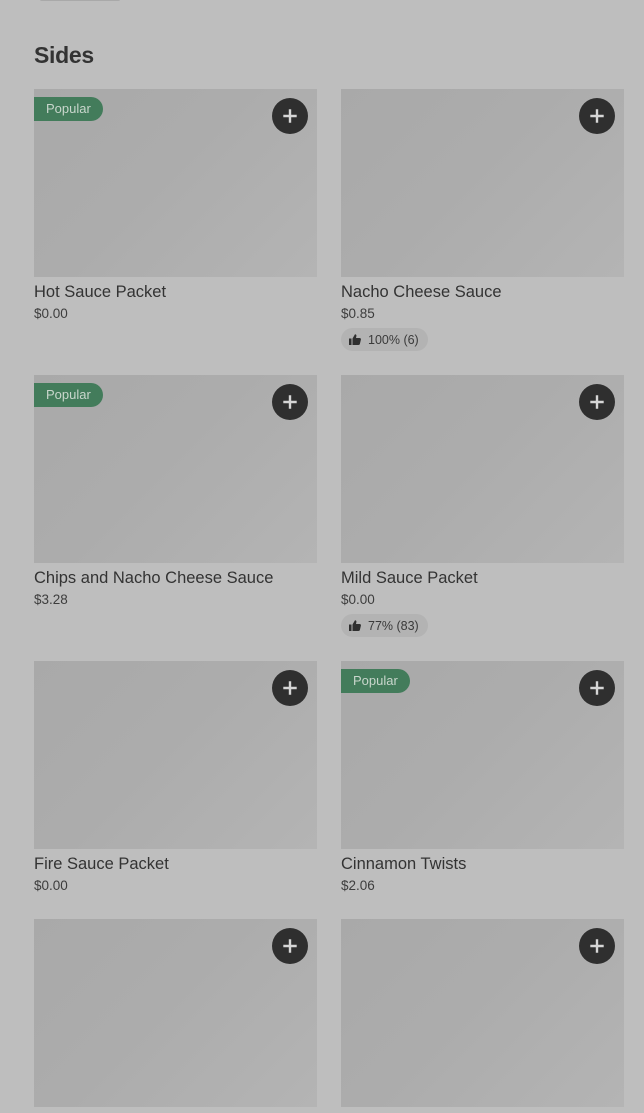 The height and width of the screenshot is (1113, 644). I want to click on rating-pill: 100% (6), so click(384, 339).